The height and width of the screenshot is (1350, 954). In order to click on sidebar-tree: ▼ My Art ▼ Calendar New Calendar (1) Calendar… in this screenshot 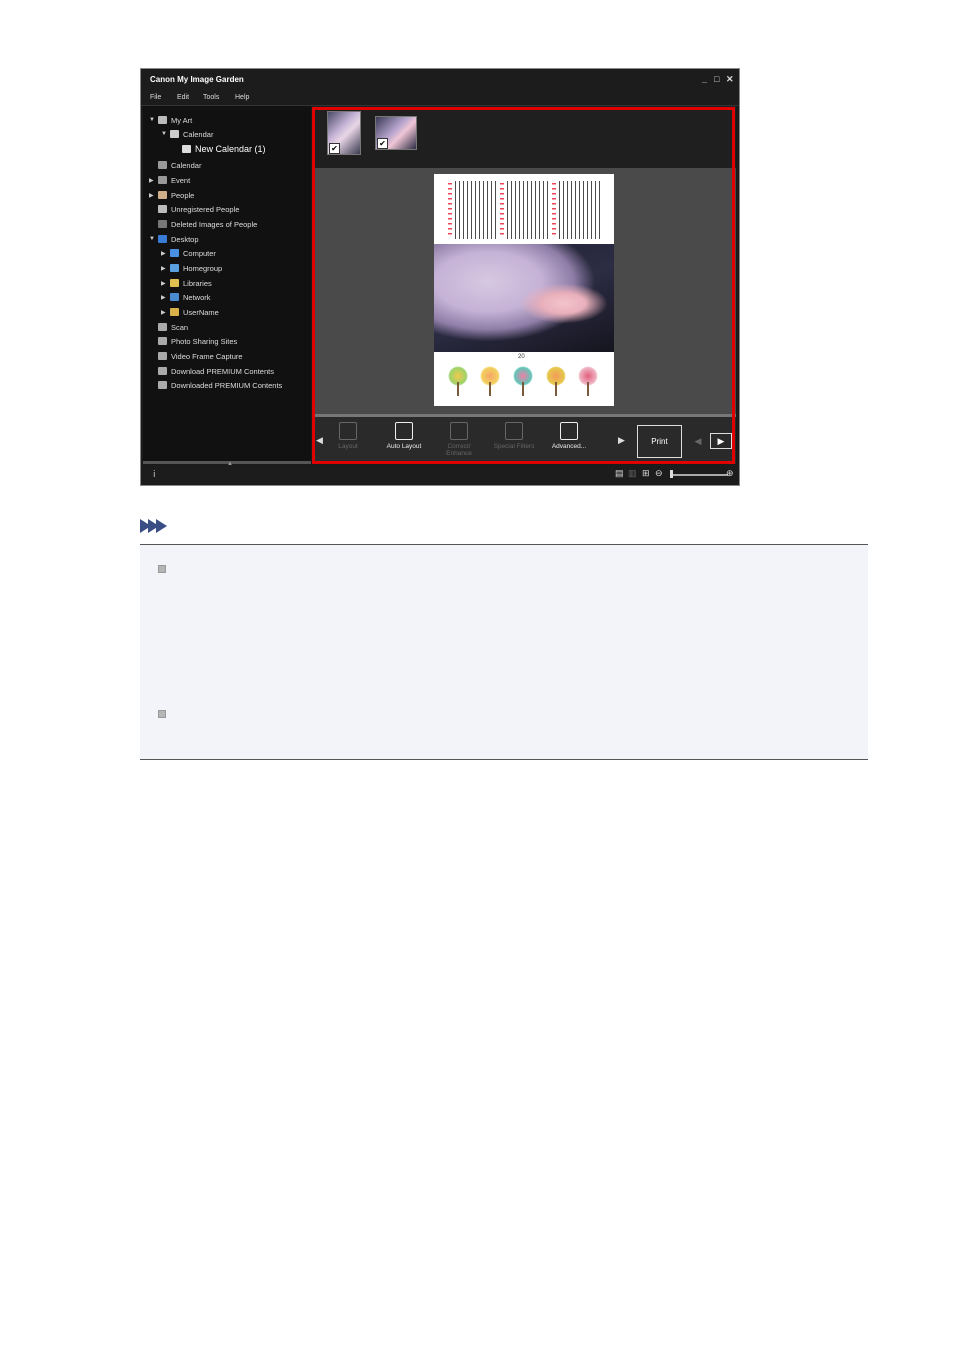, I will do `click(227, 283)`.